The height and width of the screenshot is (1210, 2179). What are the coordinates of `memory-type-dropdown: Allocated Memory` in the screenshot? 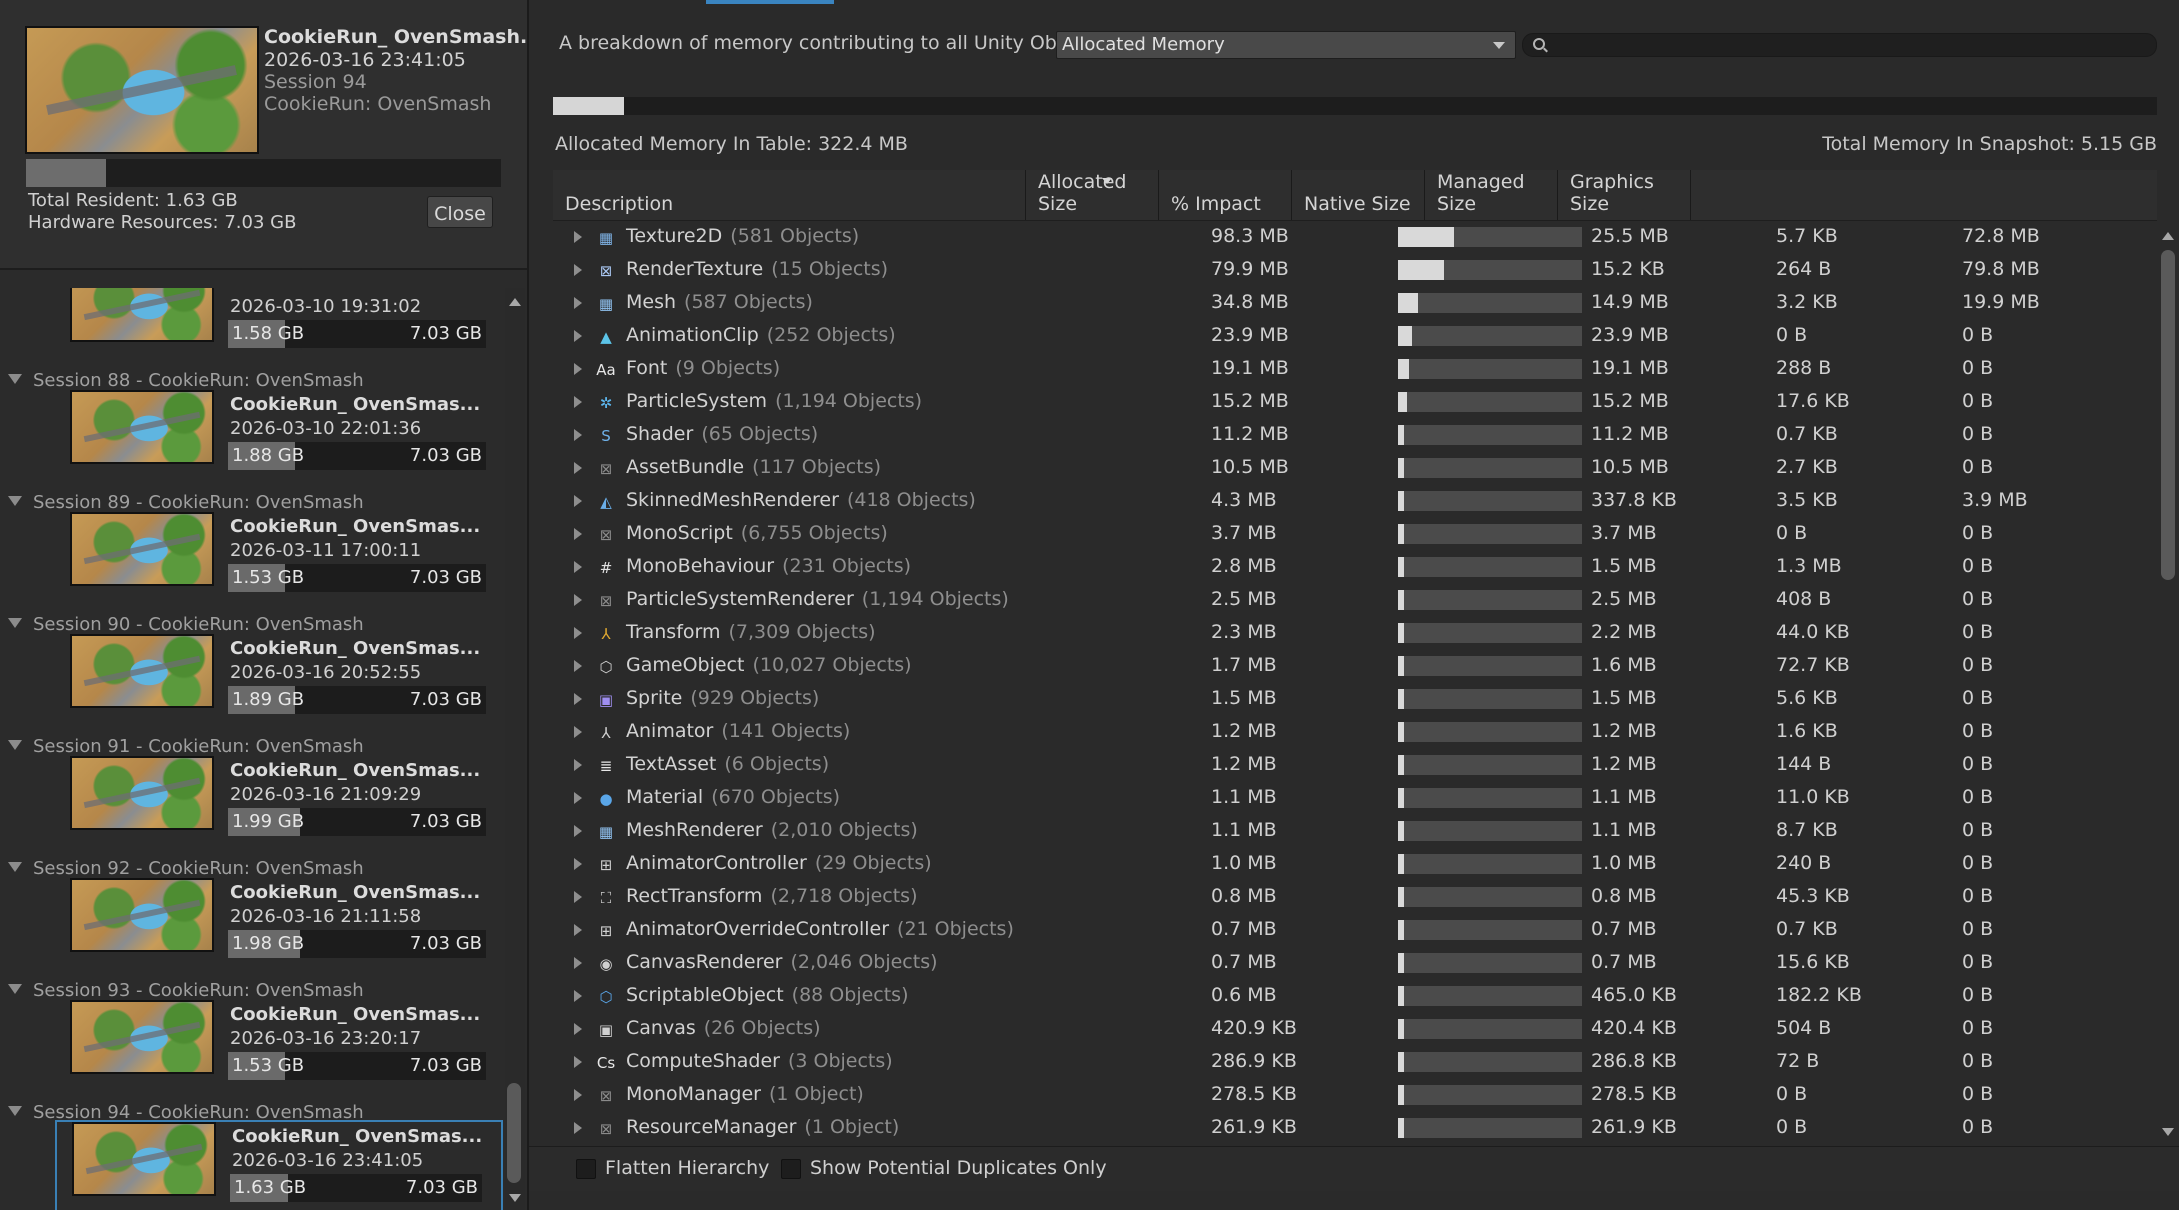 It's located at (1286, 45).